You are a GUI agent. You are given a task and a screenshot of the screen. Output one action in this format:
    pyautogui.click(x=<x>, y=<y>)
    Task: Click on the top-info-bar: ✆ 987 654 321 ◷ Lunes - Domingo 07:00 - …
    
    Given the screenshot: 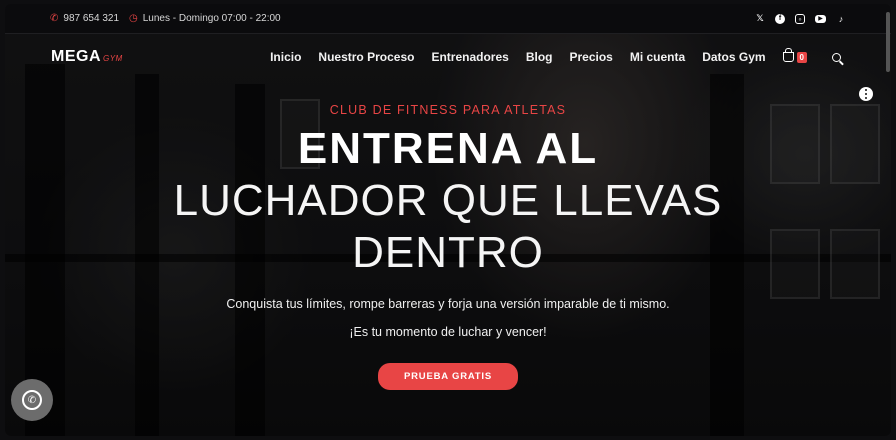 What is the action you would take?
    pyautogui.click(x=448, y=19)
    